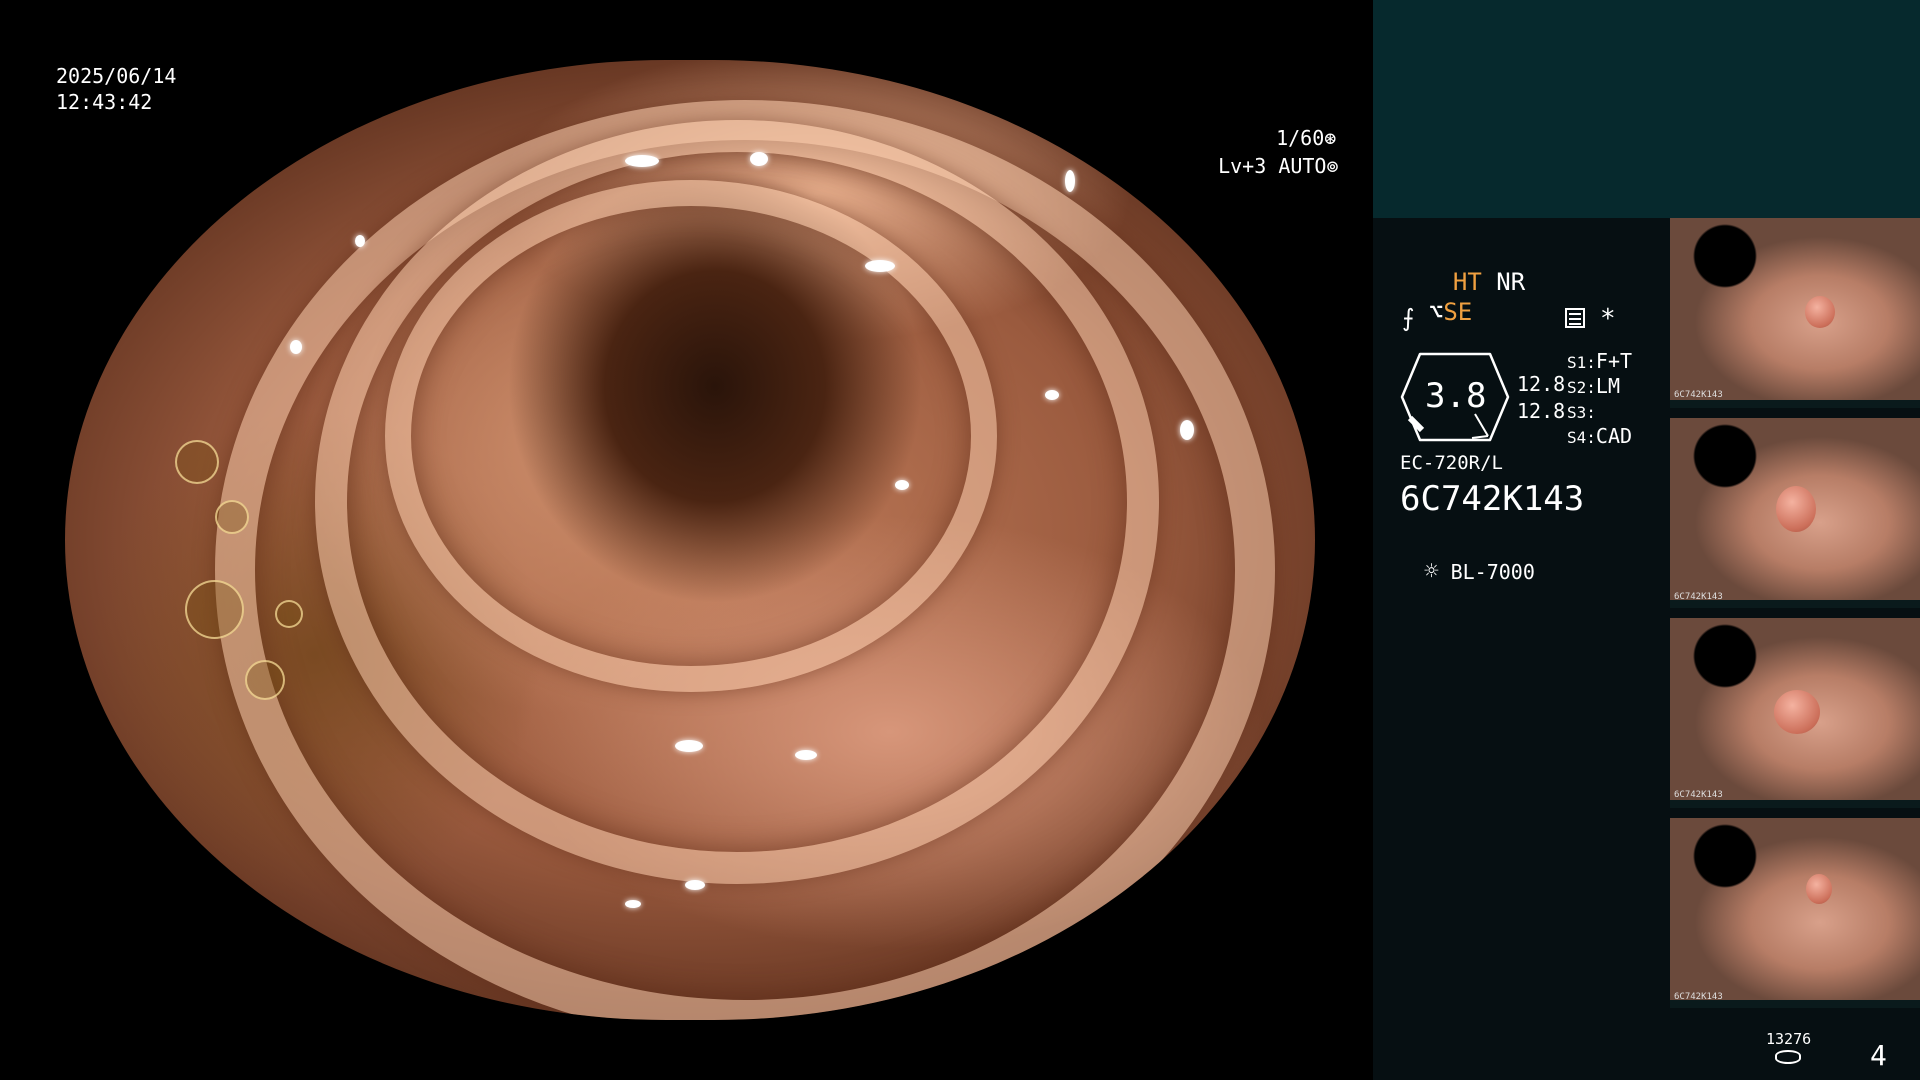  Describe the element at coordinates (1492, 499) in the screenshot. I see `scope-serial: 6C742K143` at that location.